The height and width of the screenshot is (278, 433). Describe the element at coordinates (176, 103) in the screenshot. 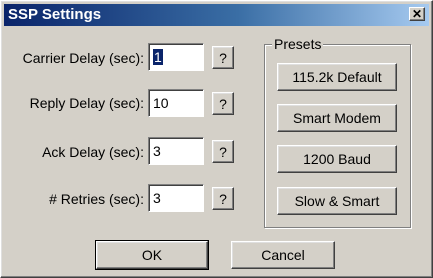

I see `reply-delay-input: 10` at that location.